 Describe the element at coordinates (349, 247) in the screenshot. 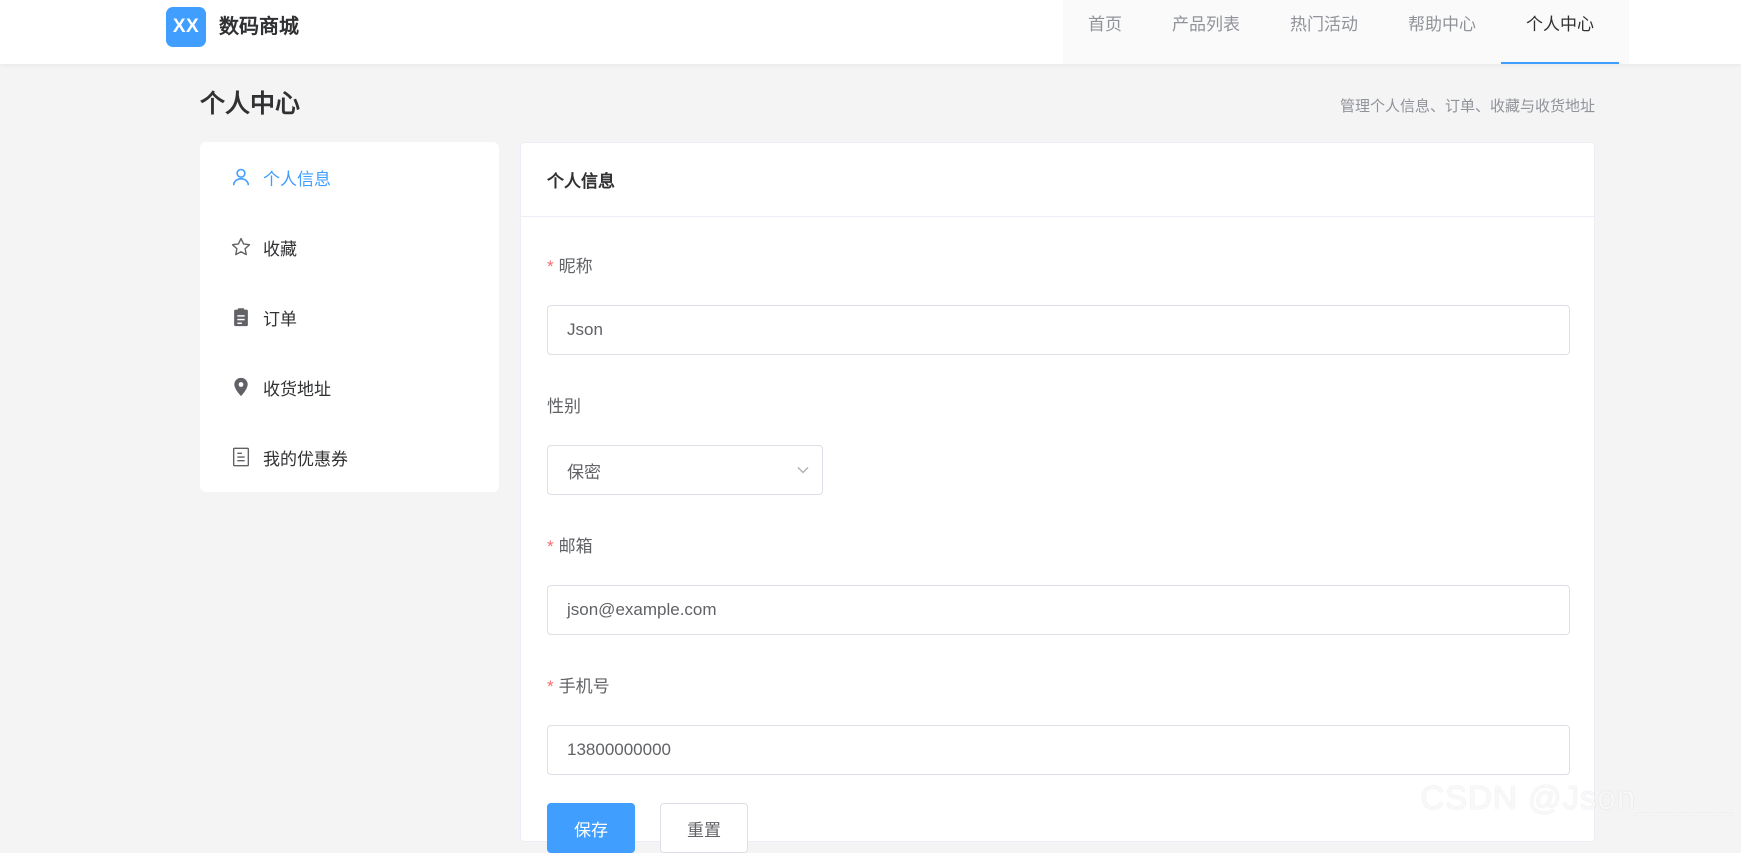

I see `sidebar-item-favorites: 收藏` at that location.